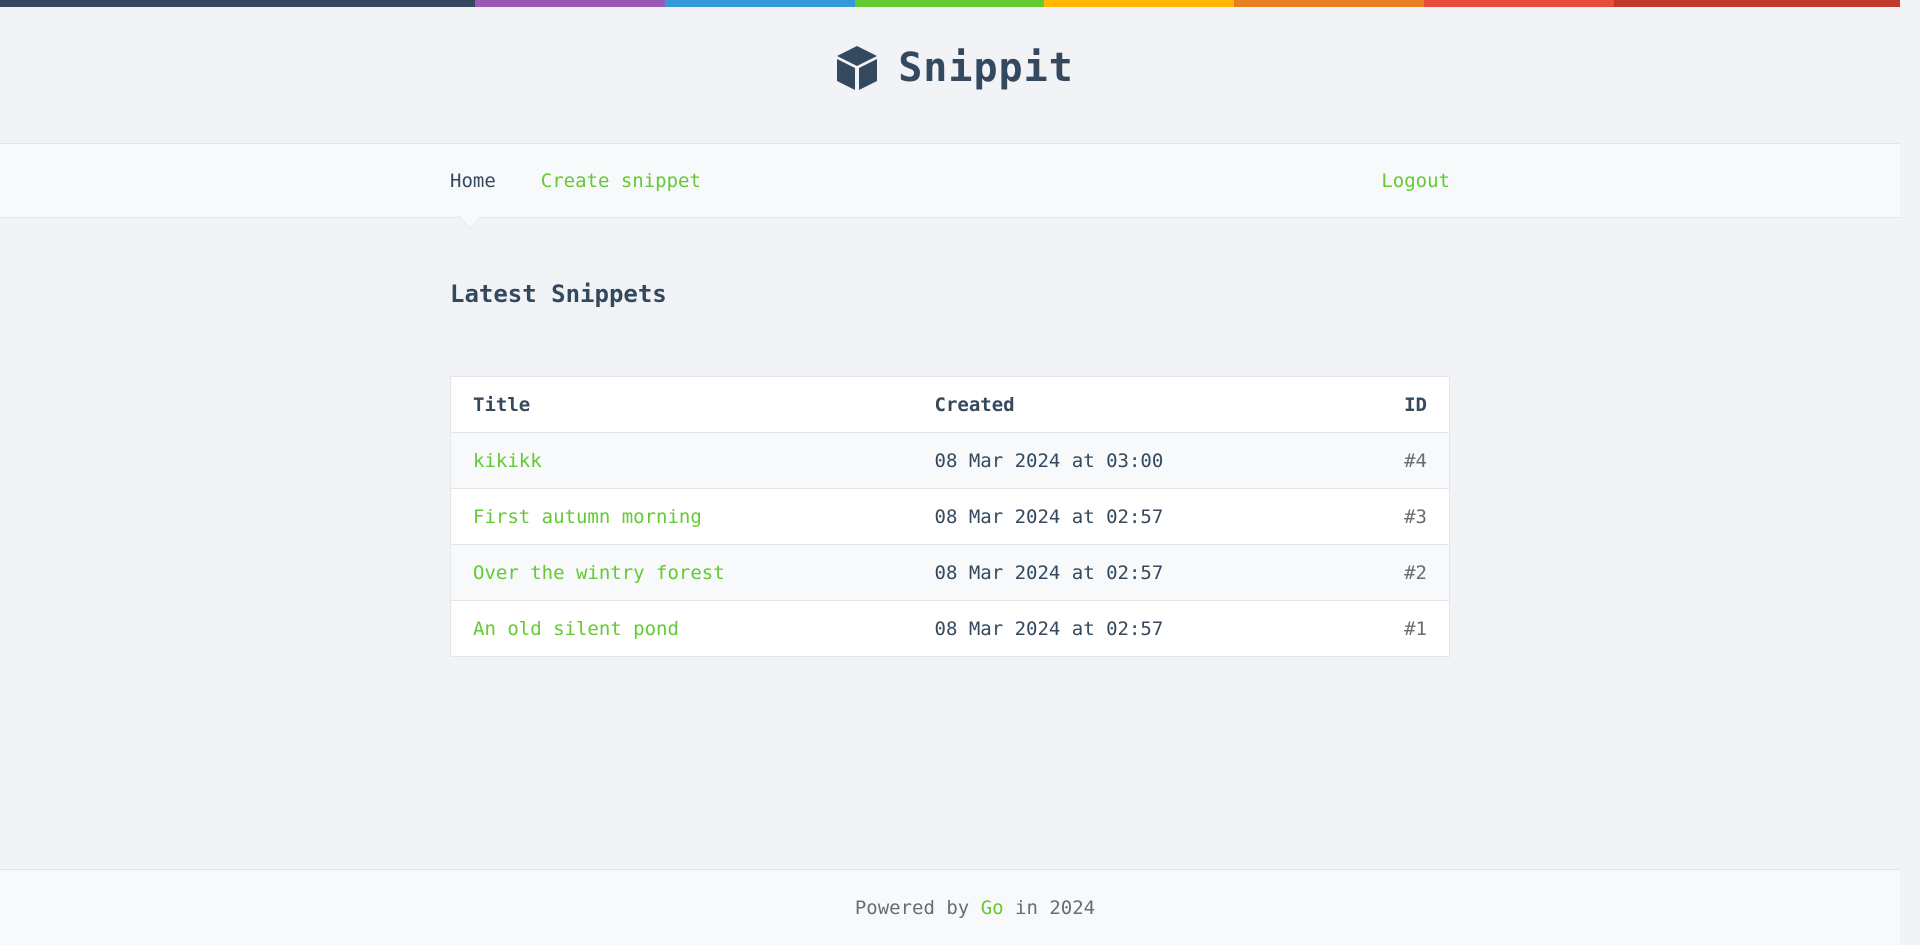  I want to click on snippet-title-cell: Over the wintry forest, so click(681, 572).